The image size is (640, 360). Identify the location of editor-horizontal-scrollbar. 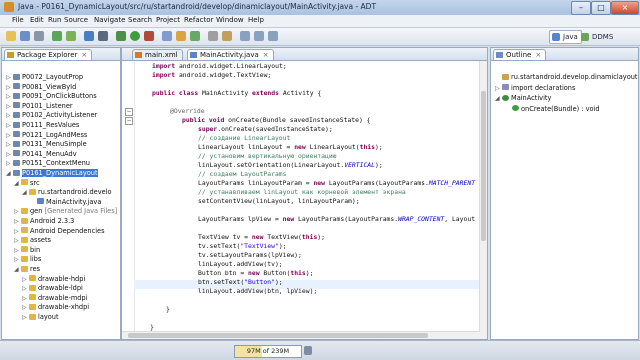
(301, 335).